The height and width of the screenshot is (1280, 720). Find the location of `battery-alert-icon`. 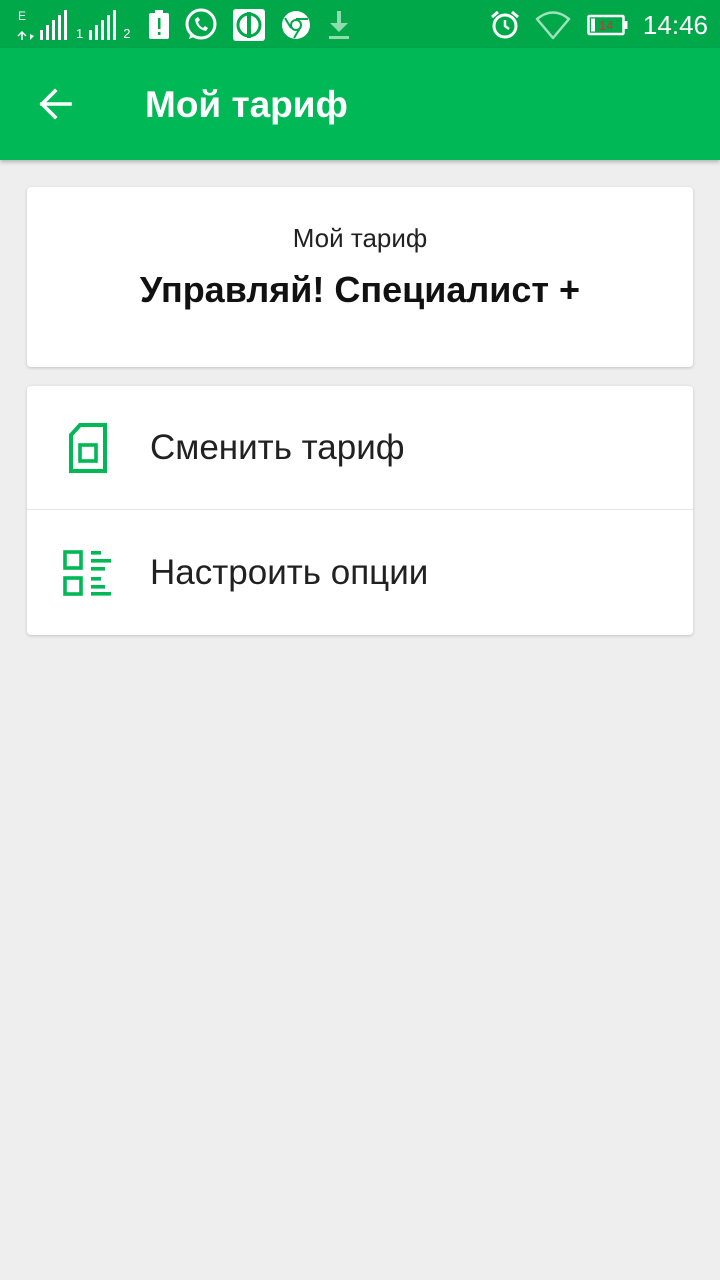

battery-alert-icon is located at coordinates (159, 25).